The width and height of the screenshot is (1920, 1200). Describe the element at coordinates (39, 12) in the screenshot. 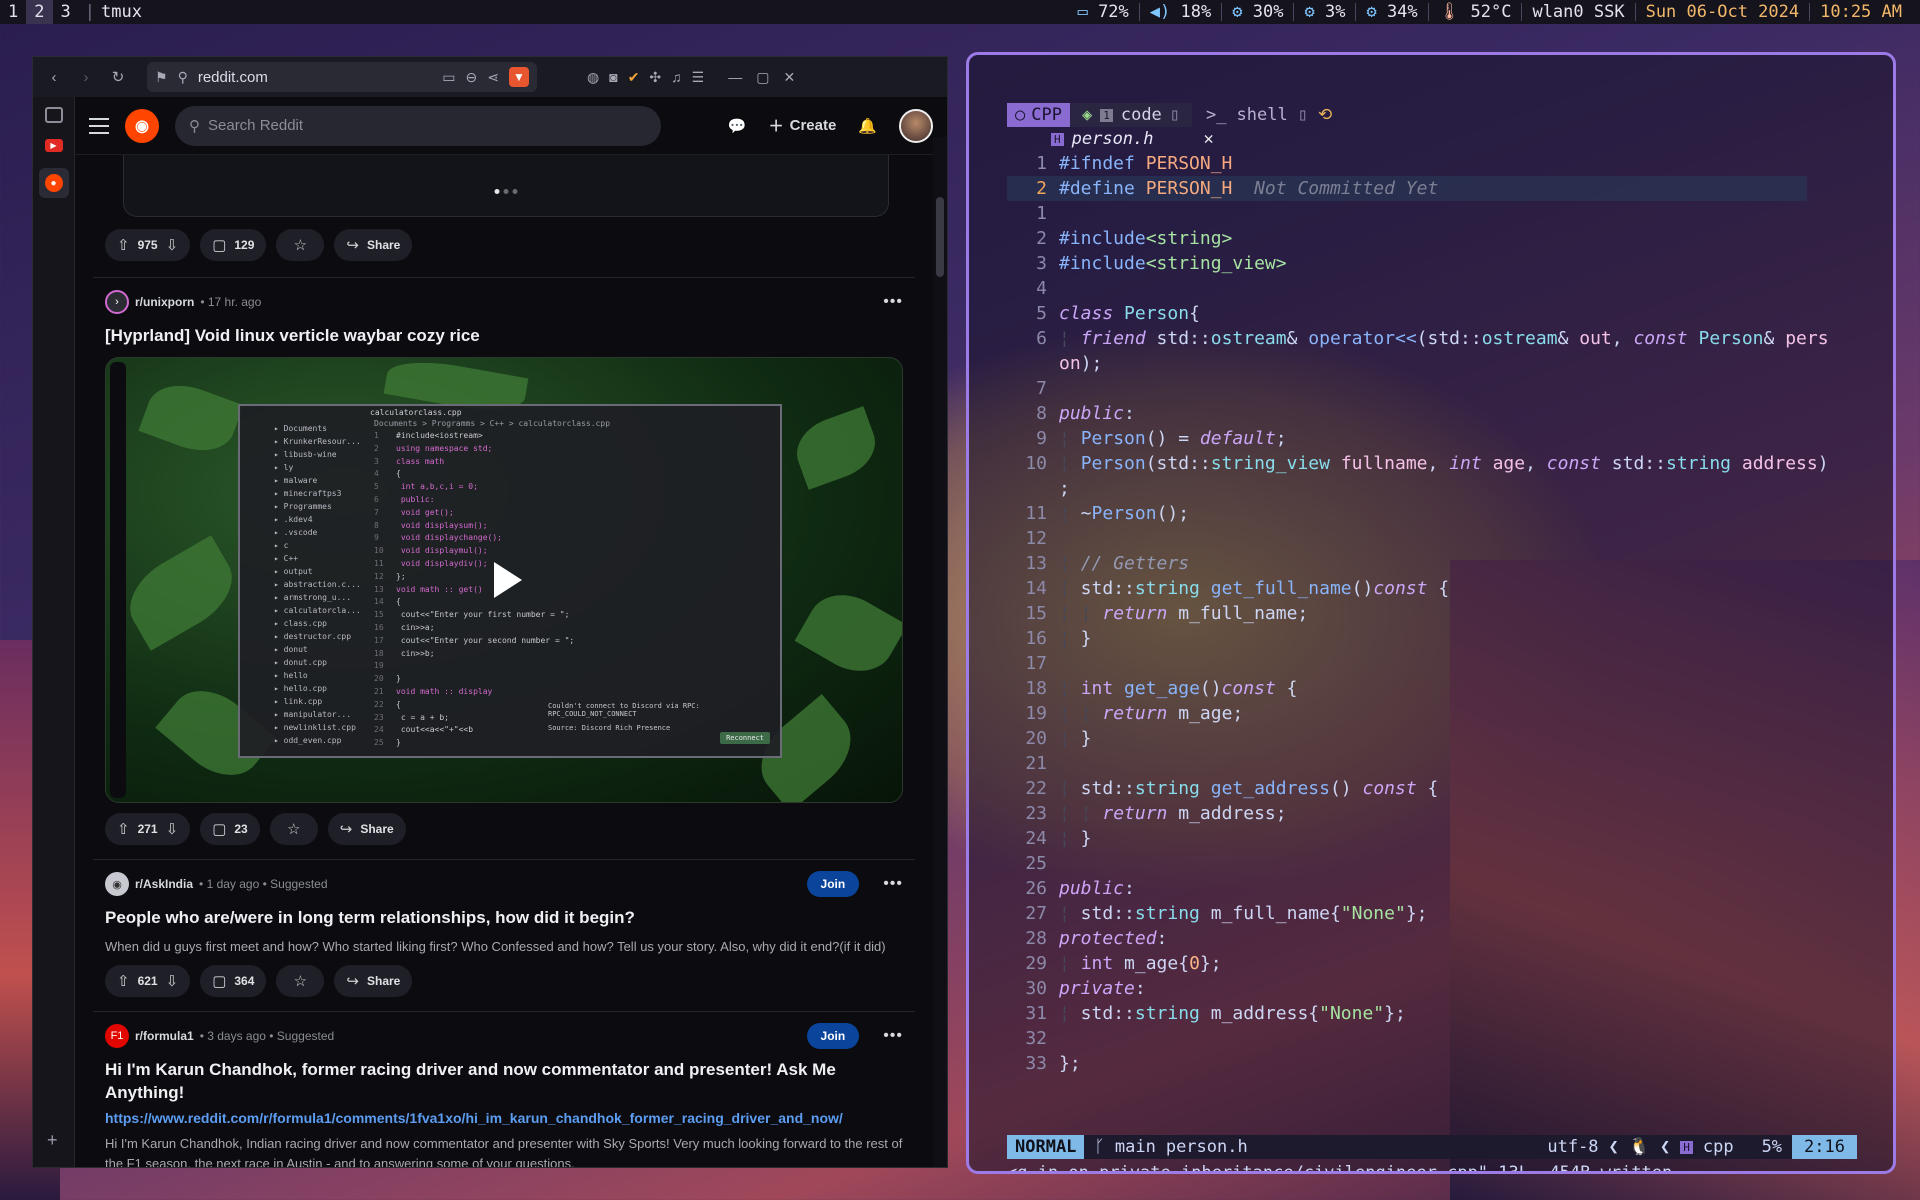

I see `workspace-2: 2` at that location.